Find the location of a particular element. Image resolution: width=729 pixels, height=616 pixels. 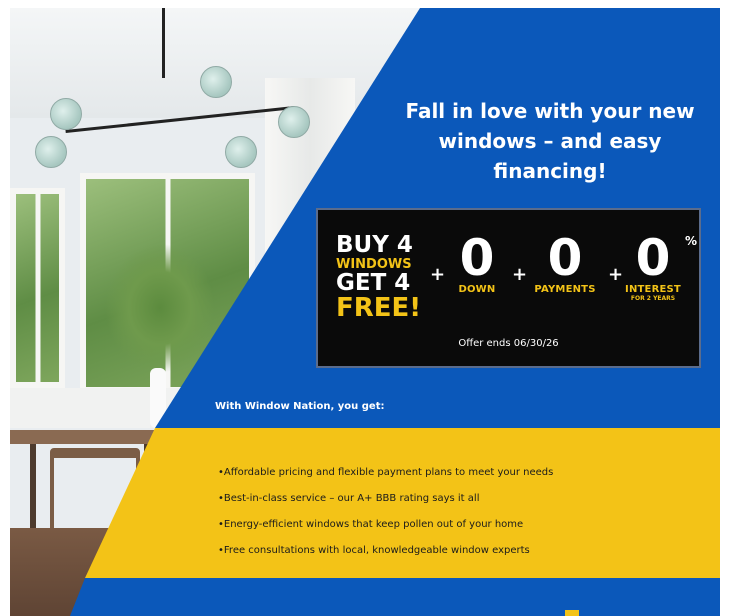

interest-sub: FOR 2 YEARS is located at coordinates (653, 298).